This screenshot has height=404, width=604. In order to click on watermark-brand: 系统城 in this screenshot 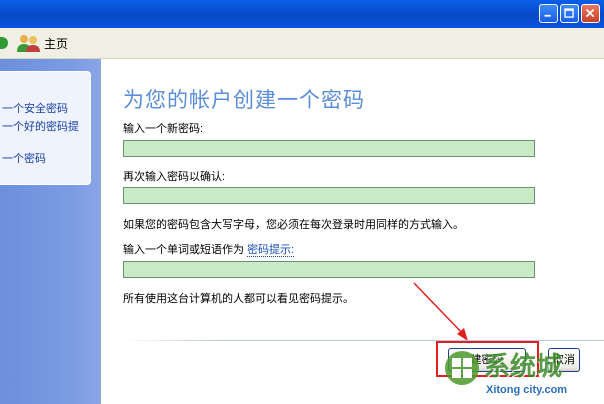, I will do `click(523, 367)`.